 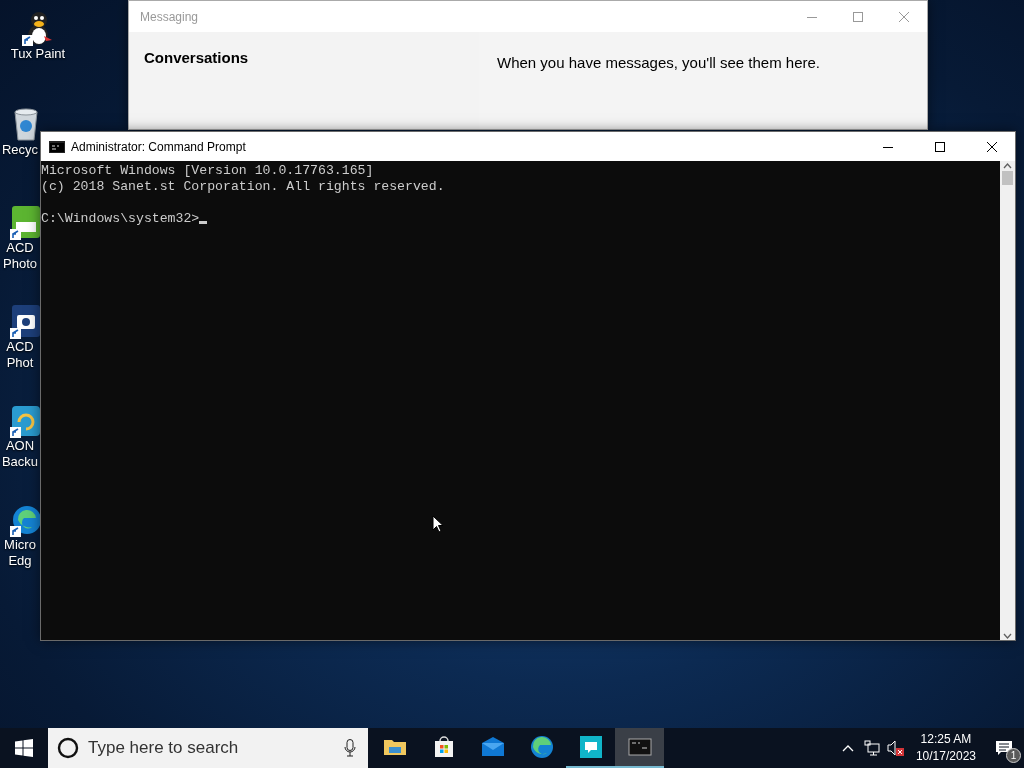 I want to click on console-text: Microsoft Windows [Version 10.0.17763.165], so click(x=207, y=170).